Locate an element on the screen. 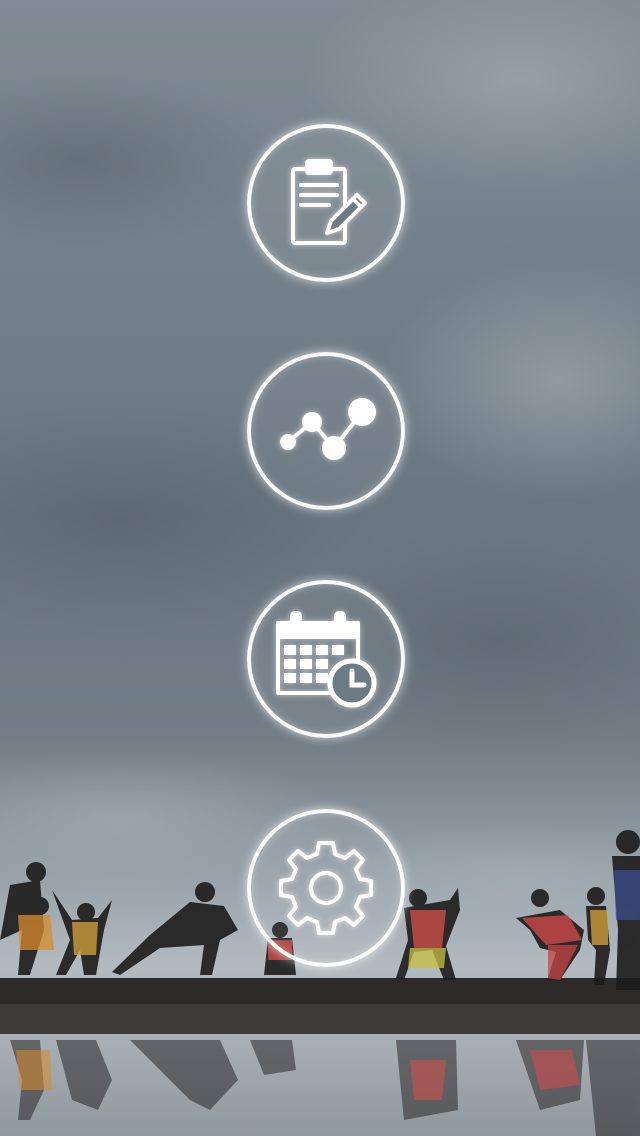 The width and height of the screenshot is (640, 1136). gear-icon is located at coordinates (326, 888).